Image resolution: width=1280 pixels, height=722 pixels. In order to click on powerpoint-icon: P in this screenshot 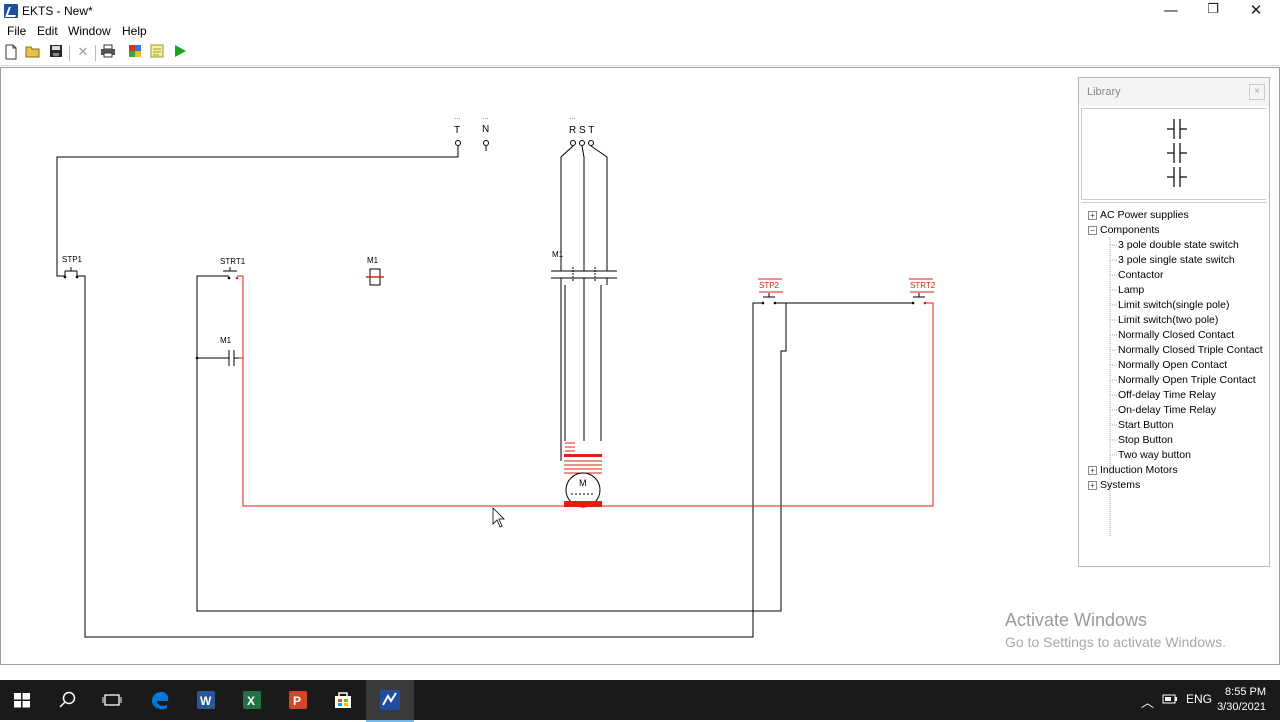, I will do `click(298, 700)`.